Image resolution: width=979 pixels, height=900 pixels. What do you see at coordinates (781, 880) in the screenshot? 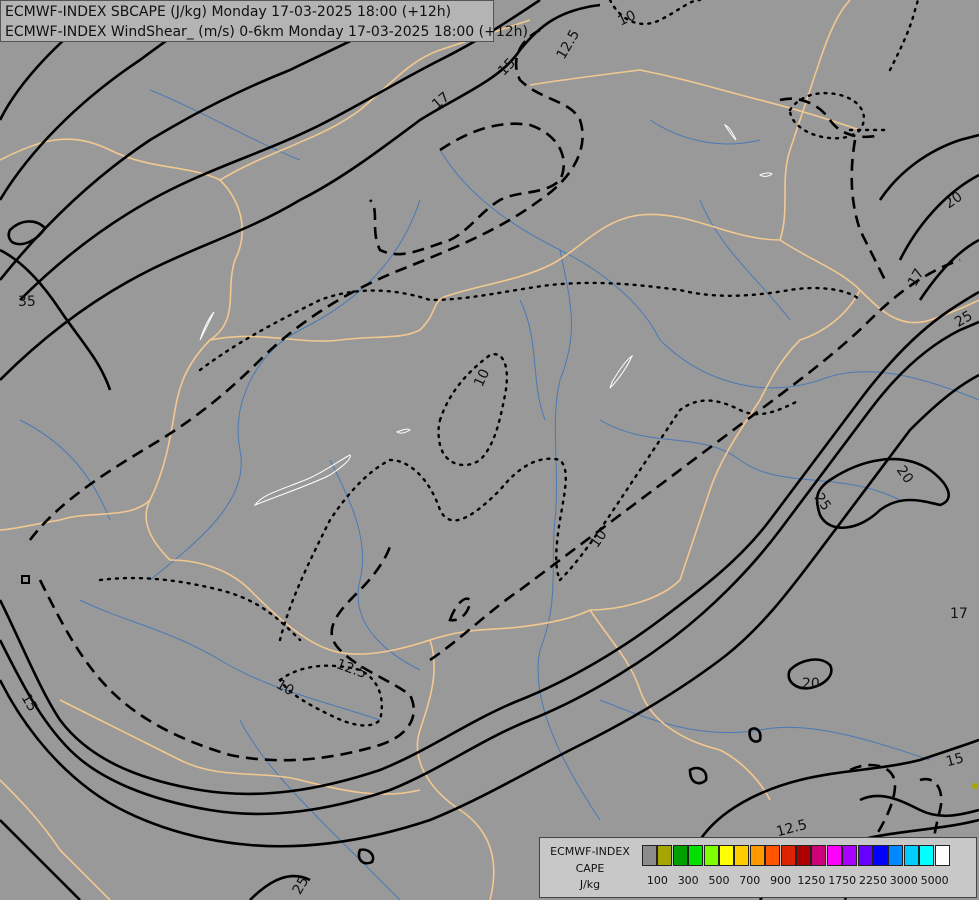
I see `legend-tick: 900` at bounding box center [781, 880].